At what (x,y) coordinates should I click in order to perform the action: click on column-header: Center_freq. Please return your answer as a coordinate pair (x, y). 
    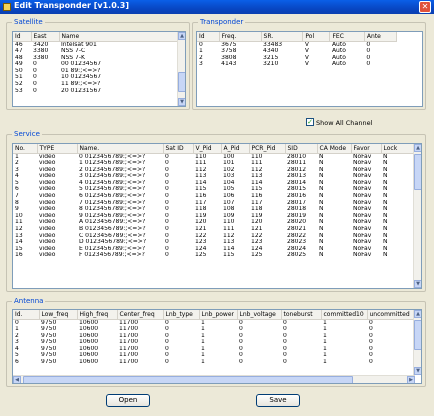
    Looking at the image, I should click on (140, 315).